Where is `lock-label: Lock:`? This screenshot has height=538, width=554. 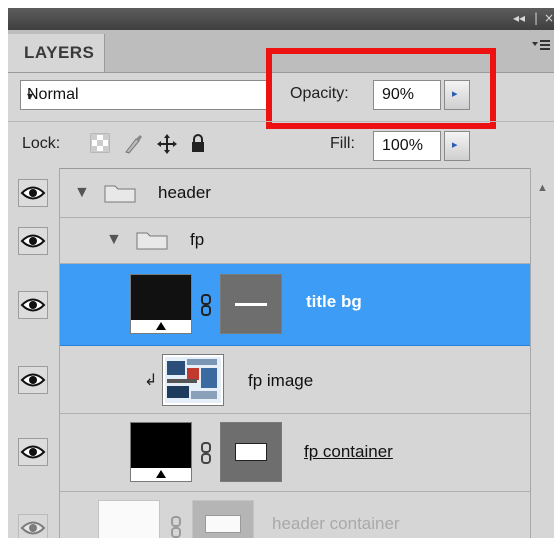 lock-label: Lock: is located at coordinates (41, 143).